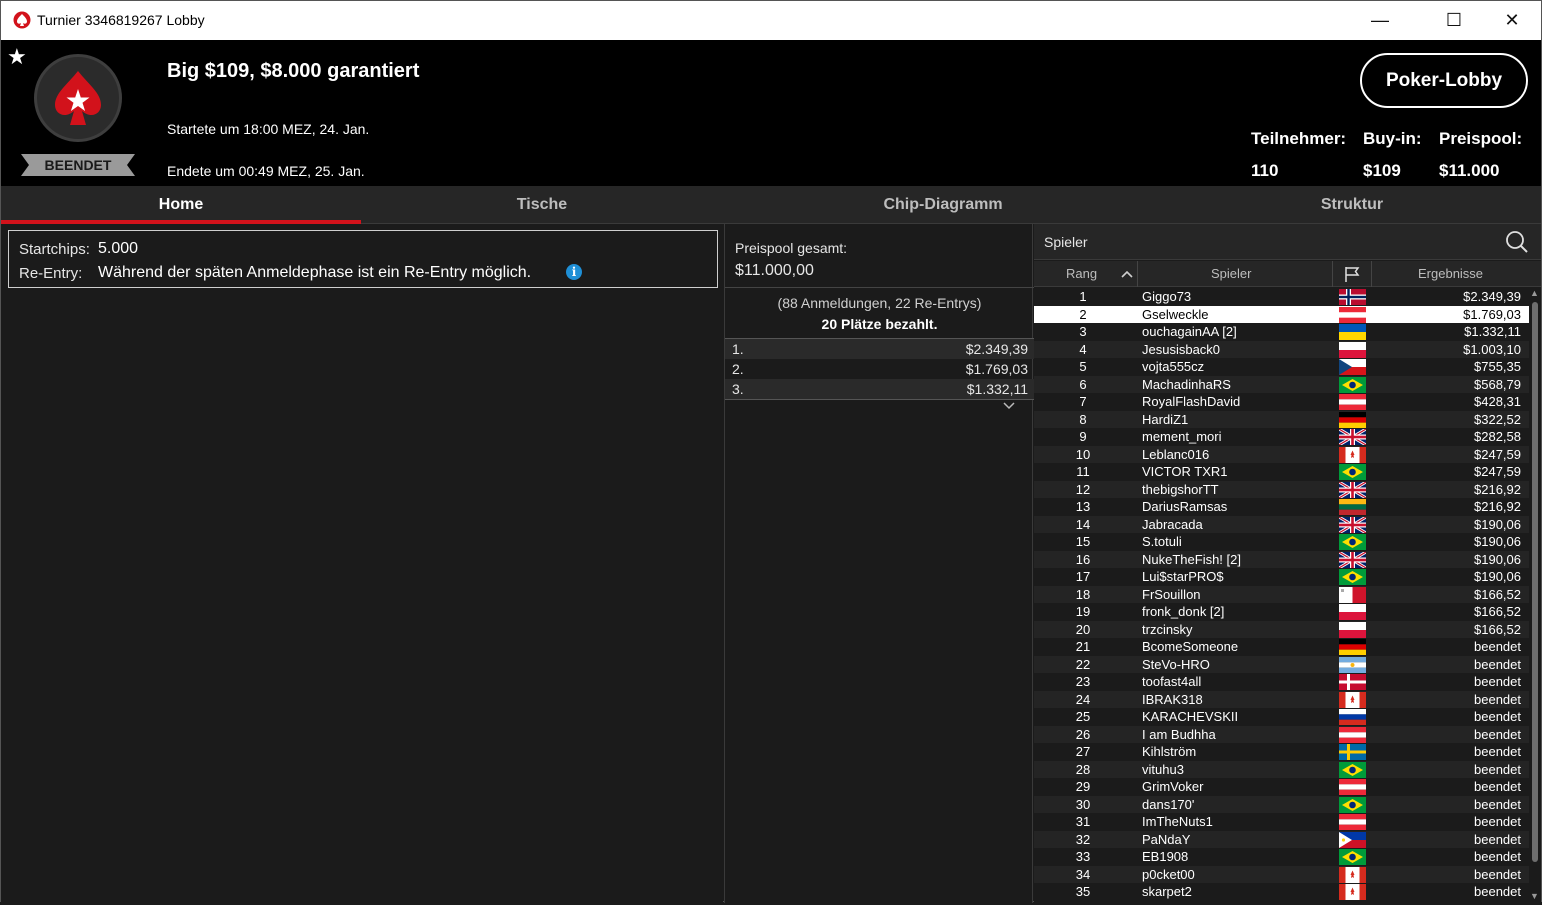 This screenshot has width=1542, height=905. Describe the element at coordinates (997, 389) in the screenshot. I see `payout-amount: $1.332,11` at that location.